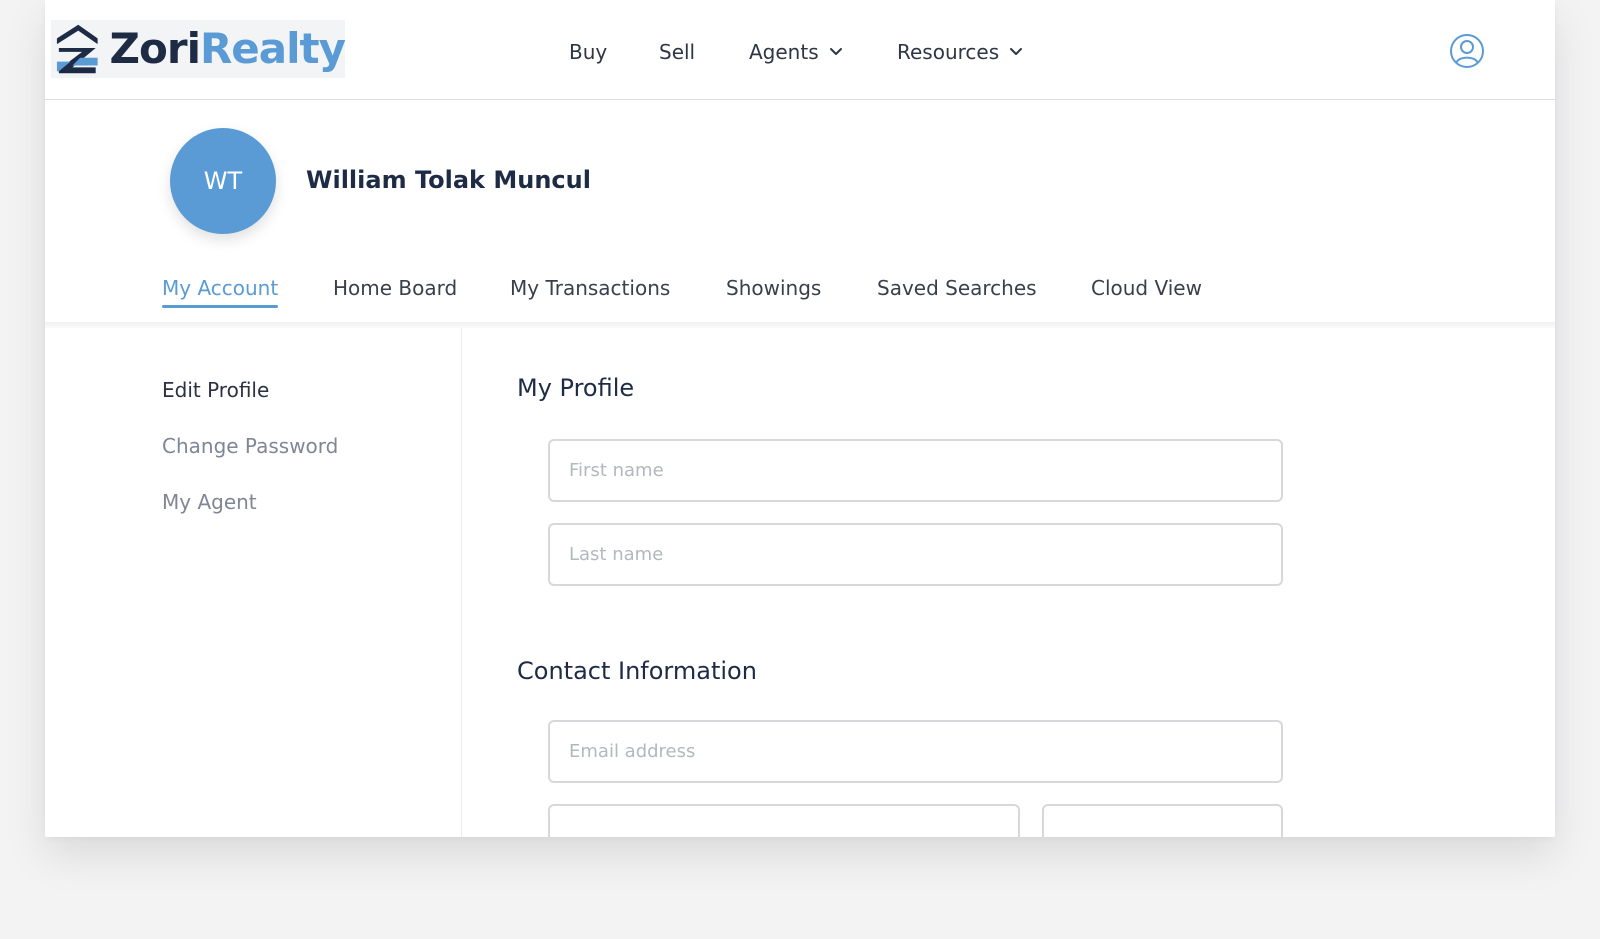  I want to click on sidebar-item-my-agent: My Agent, so click(209, 502).